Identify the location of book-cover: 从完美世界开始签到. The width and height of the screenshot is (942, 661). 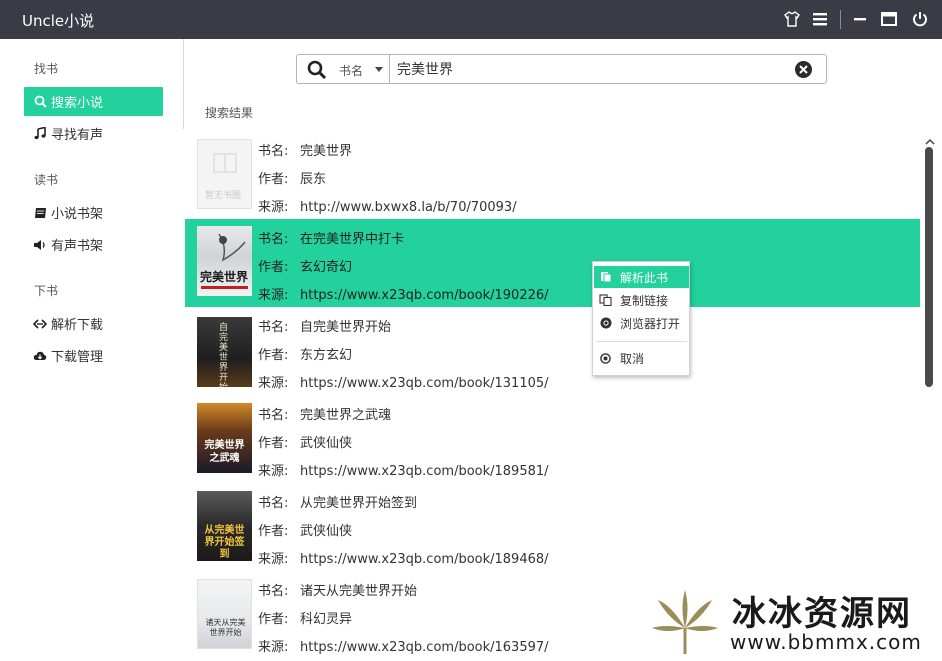
(224, 526).